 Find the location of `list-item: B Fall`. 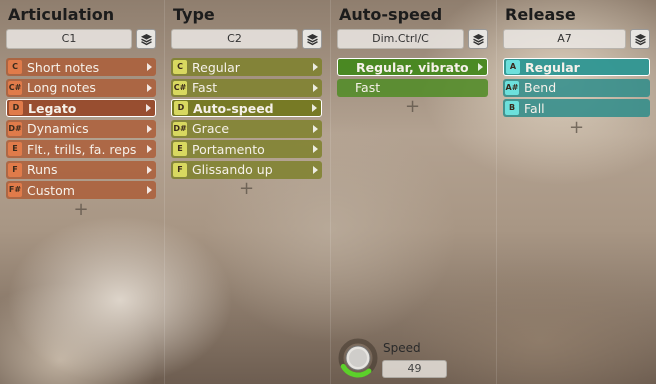

list-item: B Fall is located at coordinates (576, 108).